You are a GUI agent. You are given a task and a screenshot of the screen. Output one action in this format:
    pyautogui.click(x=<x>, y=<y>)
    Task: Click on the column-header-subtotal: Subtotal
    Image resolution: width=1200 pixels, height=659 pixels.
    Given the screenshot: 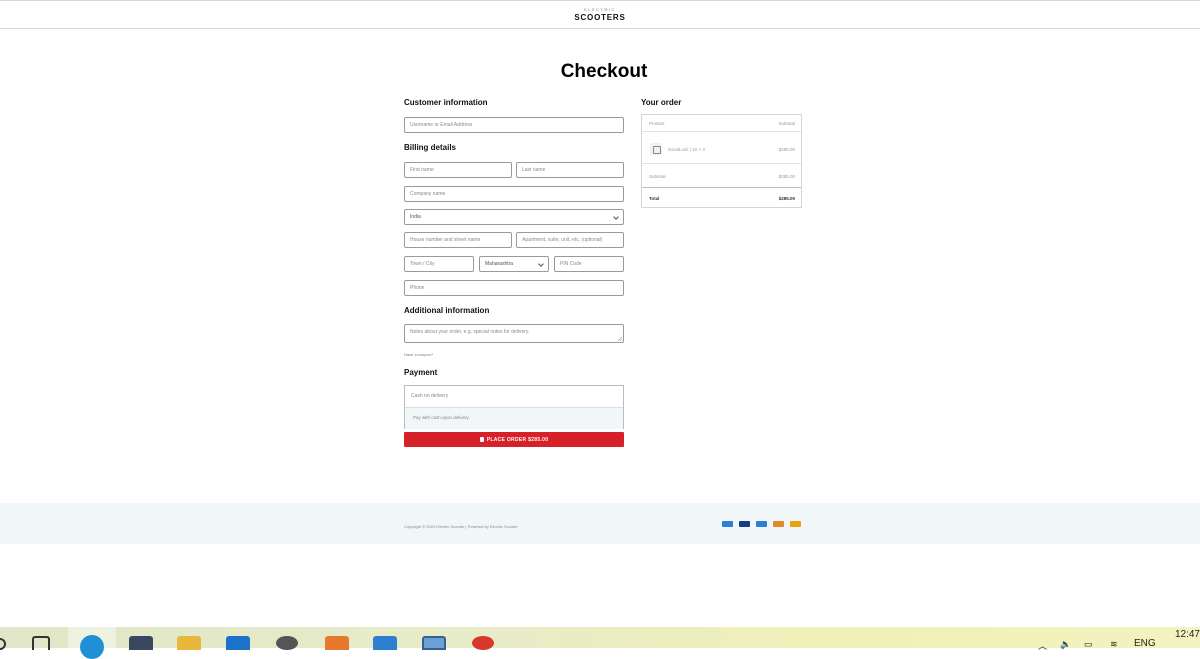 What is the action you would take?
    pyautogui.click(x=786, y=123)
    